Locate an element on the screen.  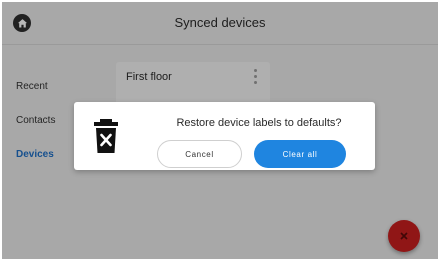
cancel-button: Cancel is located at coordinates (199, 154).